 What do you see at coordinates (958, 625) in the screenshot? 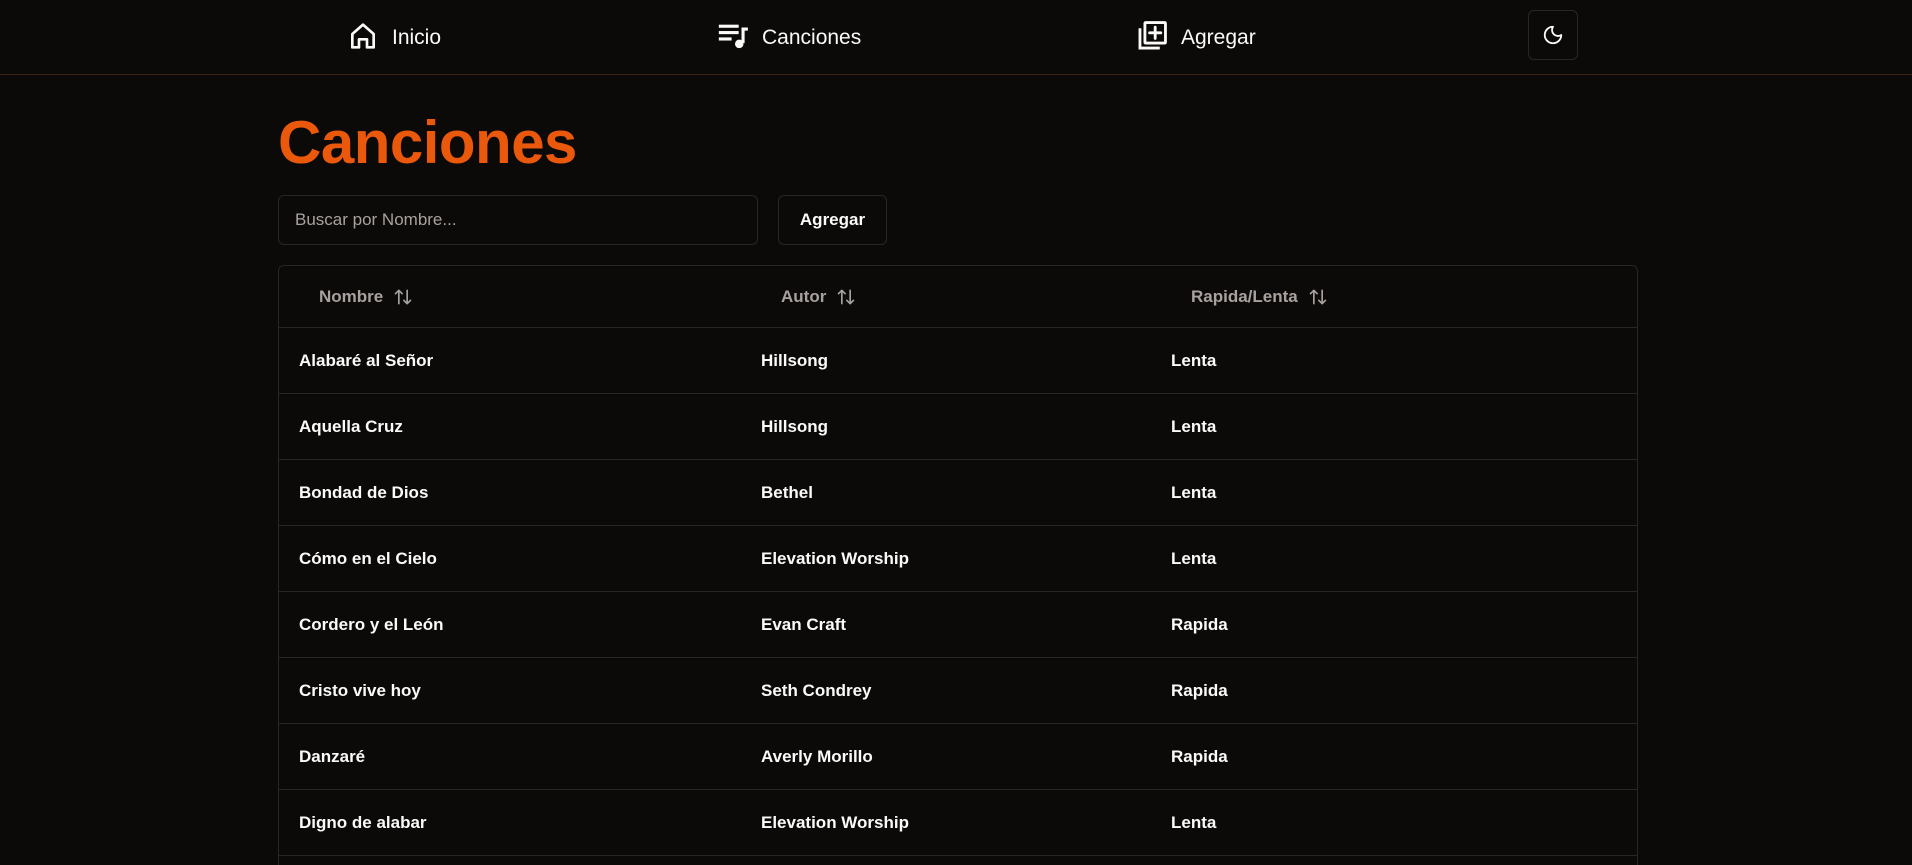
I see `table-row: Cordero y el León Evan Craft Rapida` at bounding box center [958, 625].